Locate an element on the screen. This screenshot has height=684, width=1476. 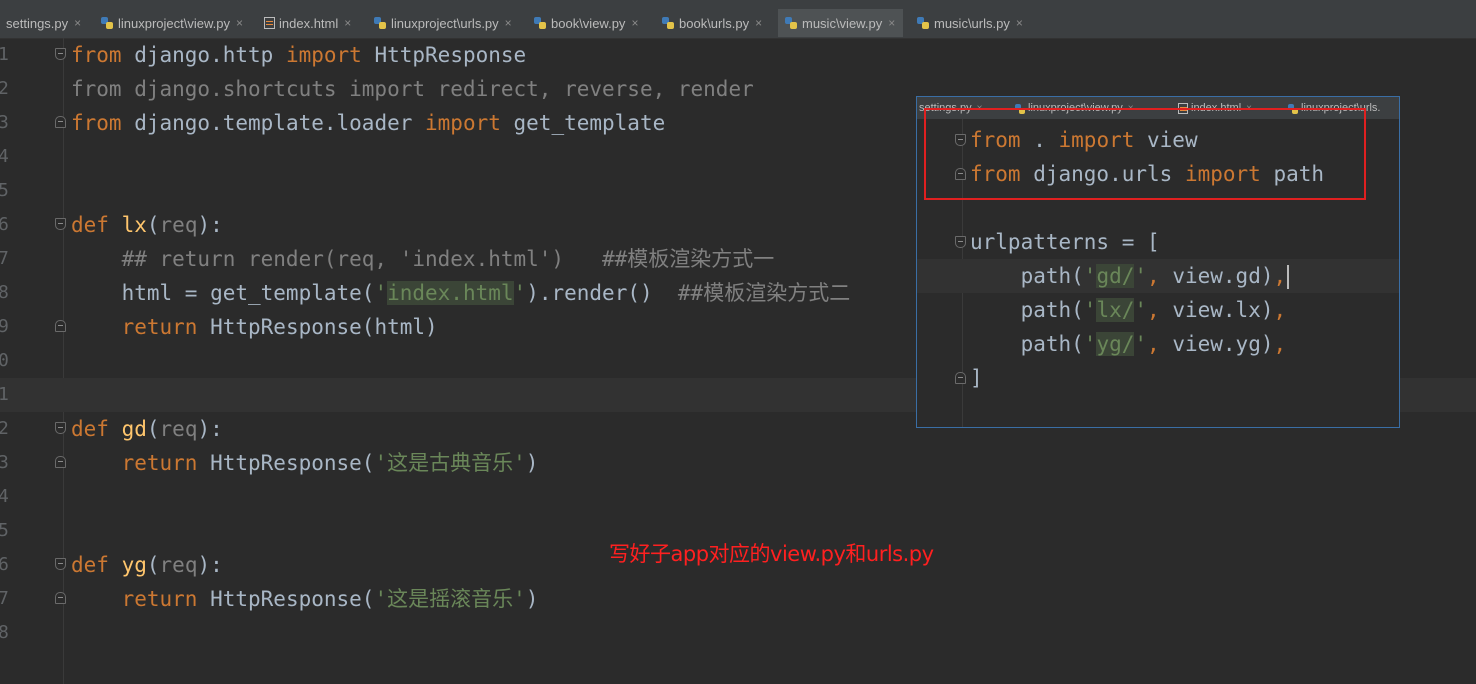
tab-book-view-py: book\view.py × is located at coordinates (585, 23).